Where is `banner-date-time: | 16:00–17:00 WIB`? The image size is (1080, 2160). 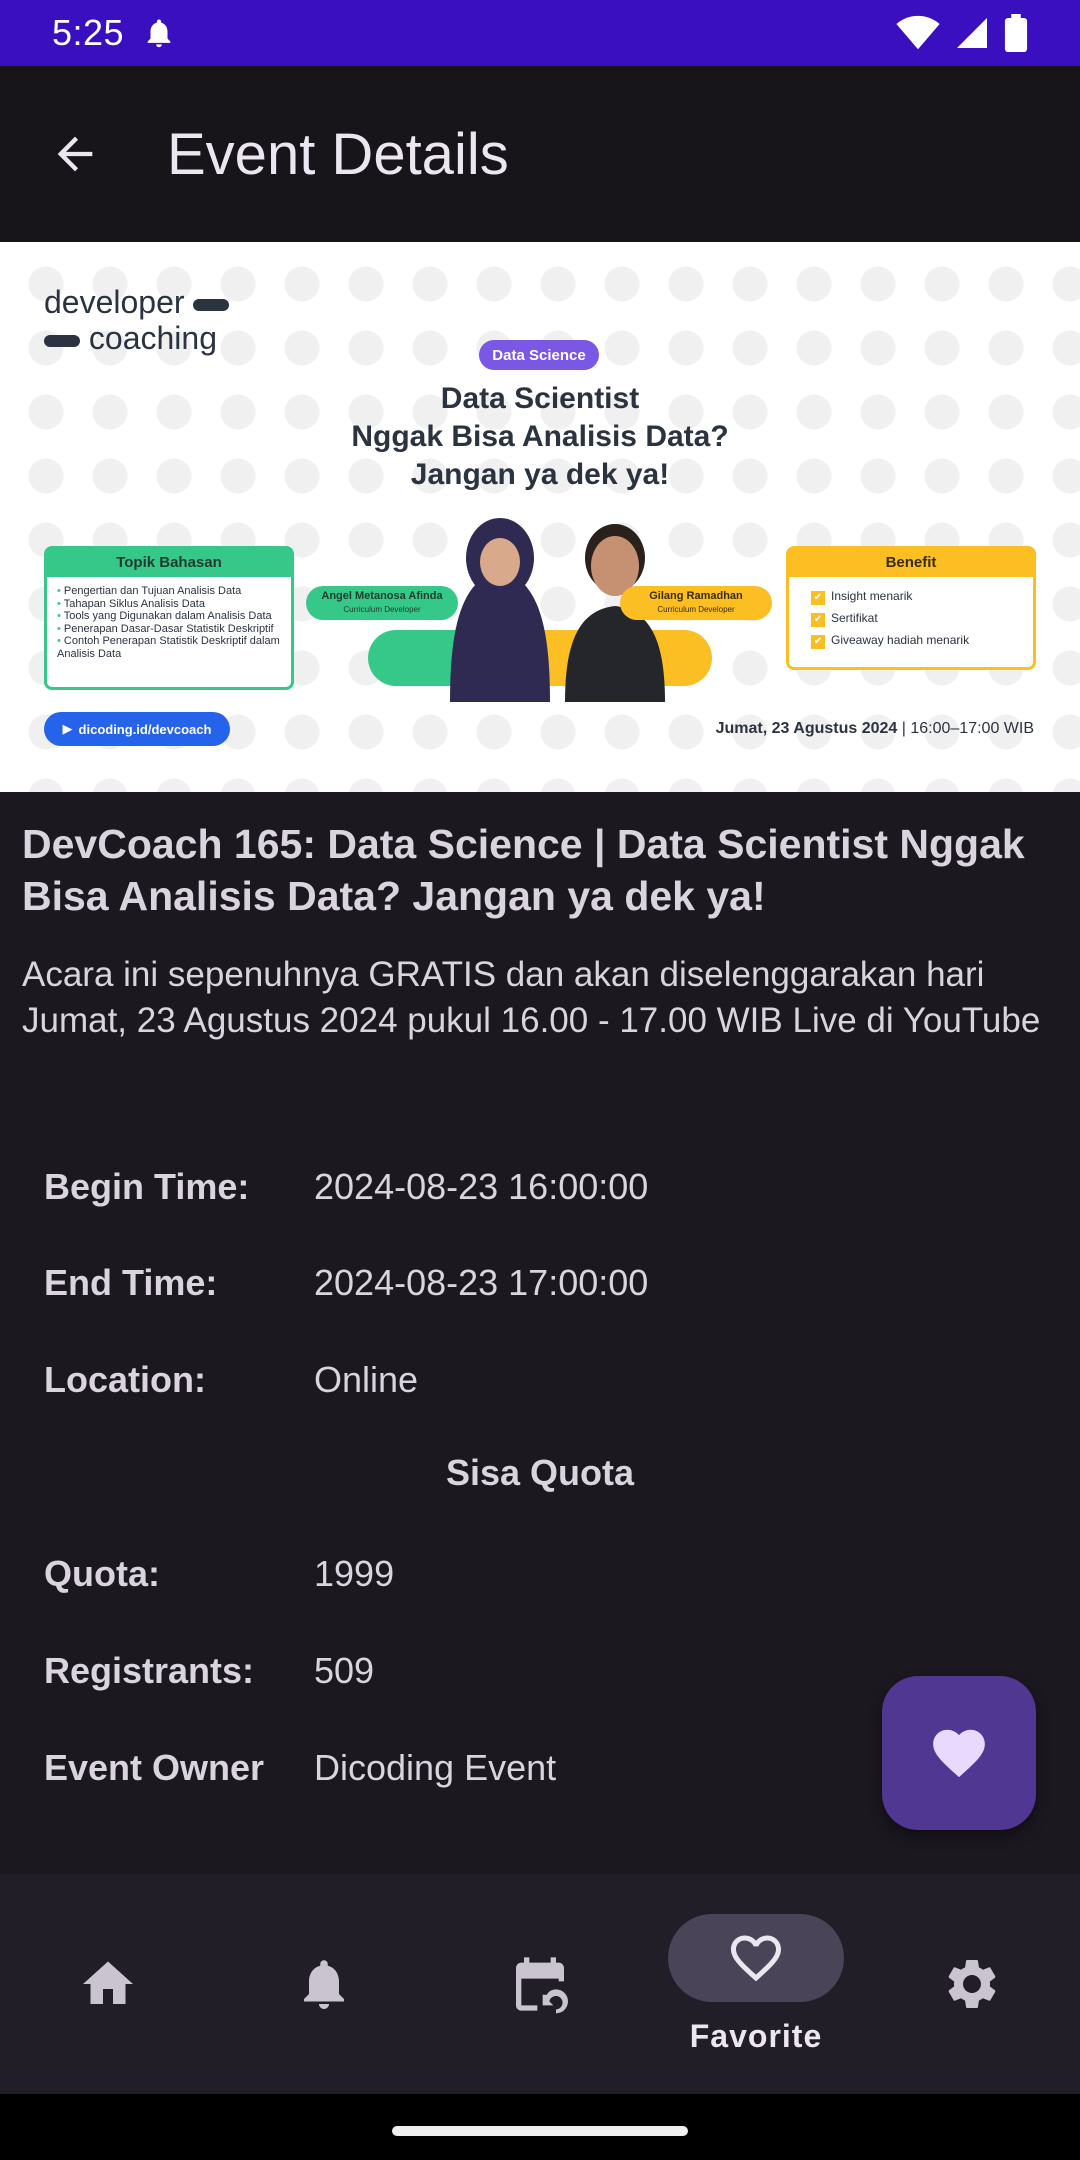
banner-date-time: | 16:00–17:00 WIB is located at coordinates (965, 728).